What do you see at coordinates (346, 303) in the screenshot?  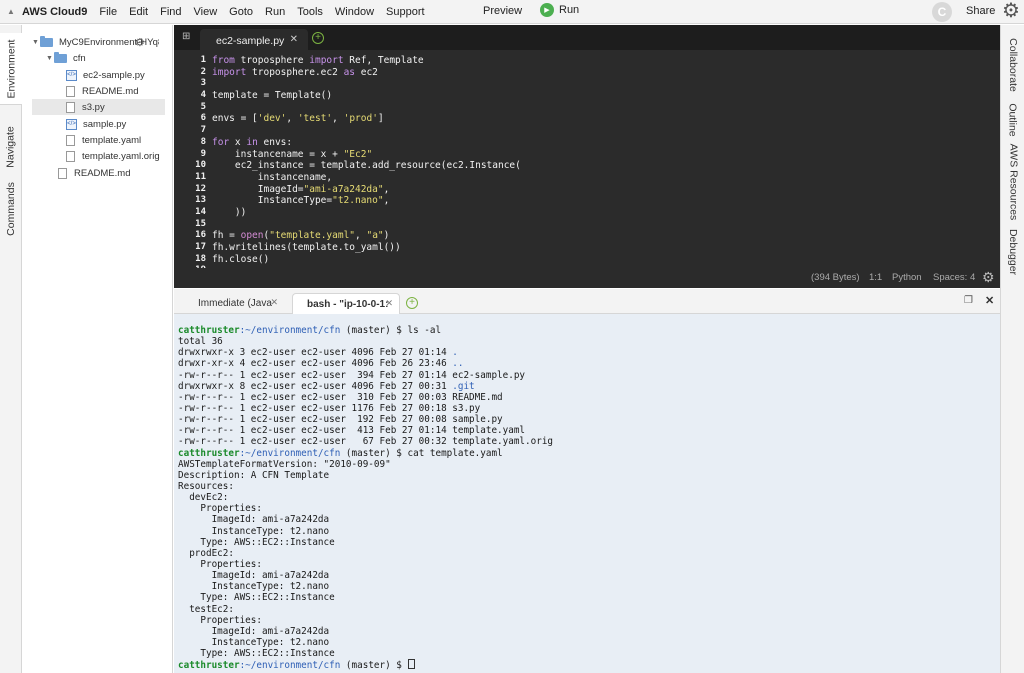 I see `tab-bash: bash - "ip-10-0-1: ✕` at bounding box center [346, 303].